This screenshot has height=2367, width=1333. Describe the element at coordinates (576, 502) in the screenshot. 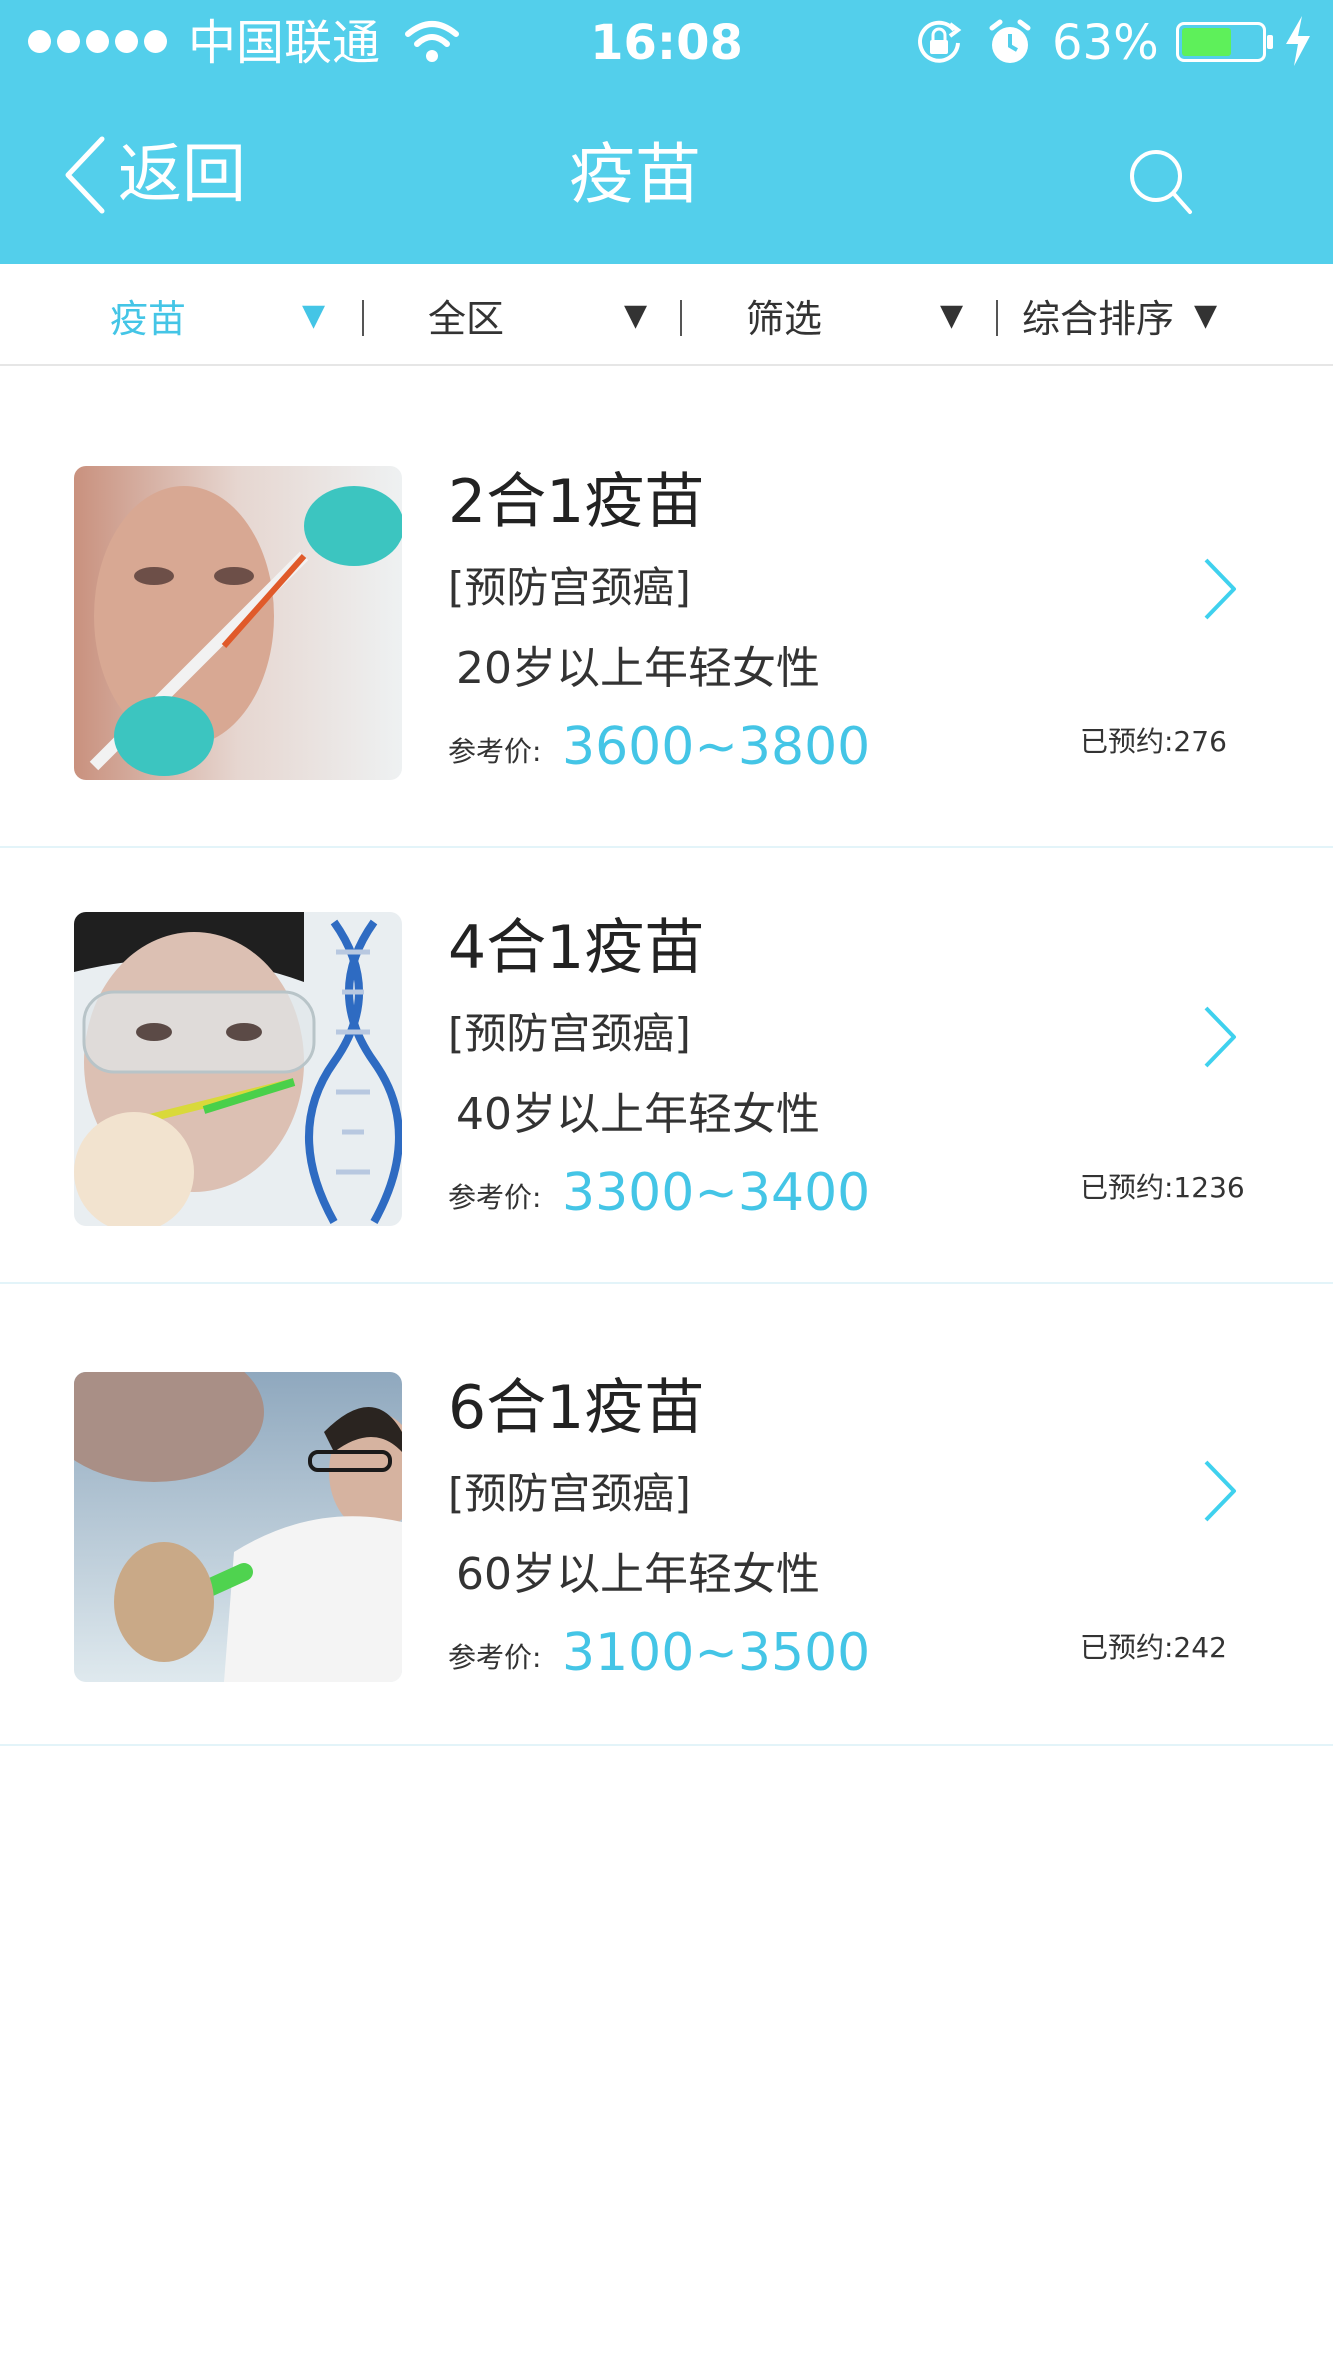

I see `vaccine-title: 2合1疫苗` at that location.